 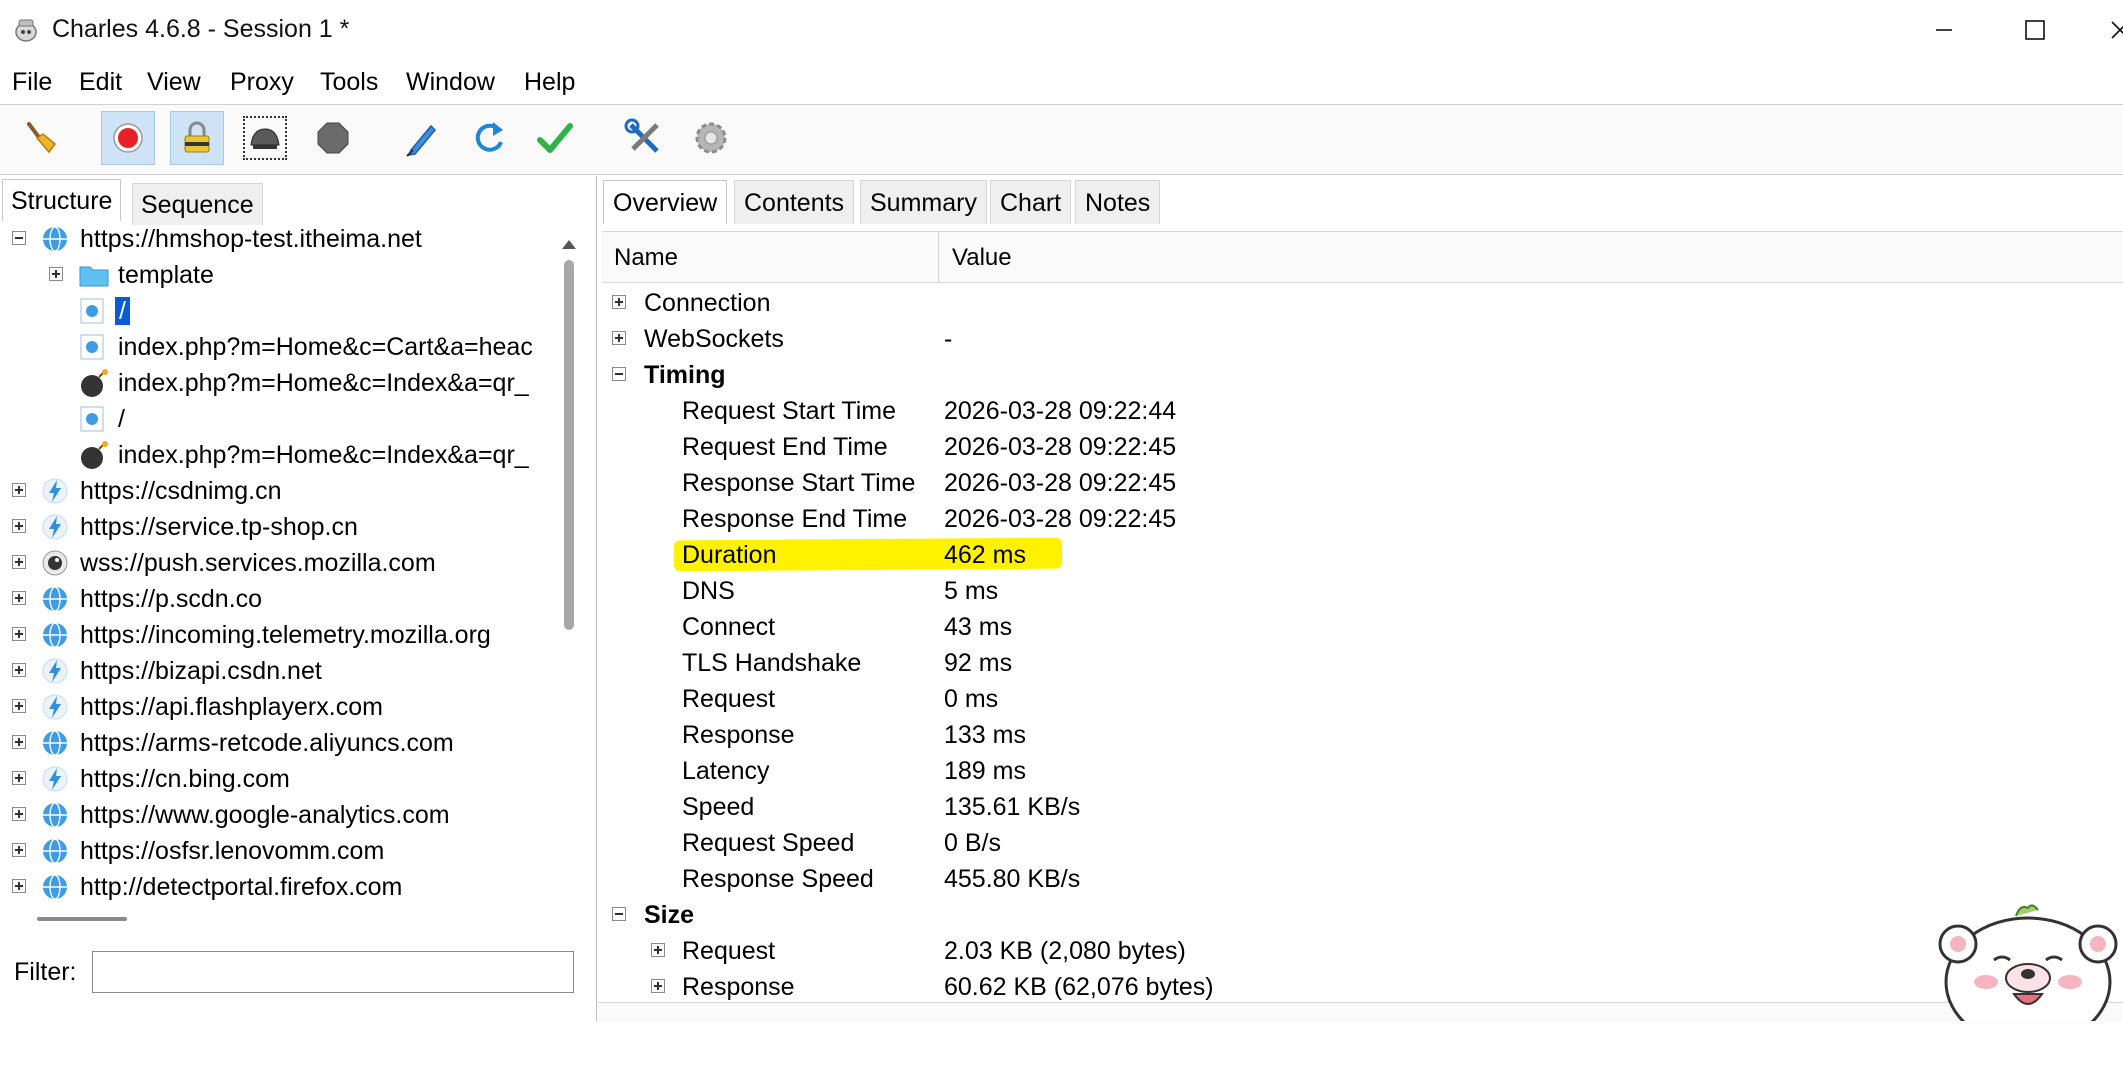 What do you see at coordinates (32, 82) in the screenshot?
I see `menu-file: File` at bounding box center [32, 82].